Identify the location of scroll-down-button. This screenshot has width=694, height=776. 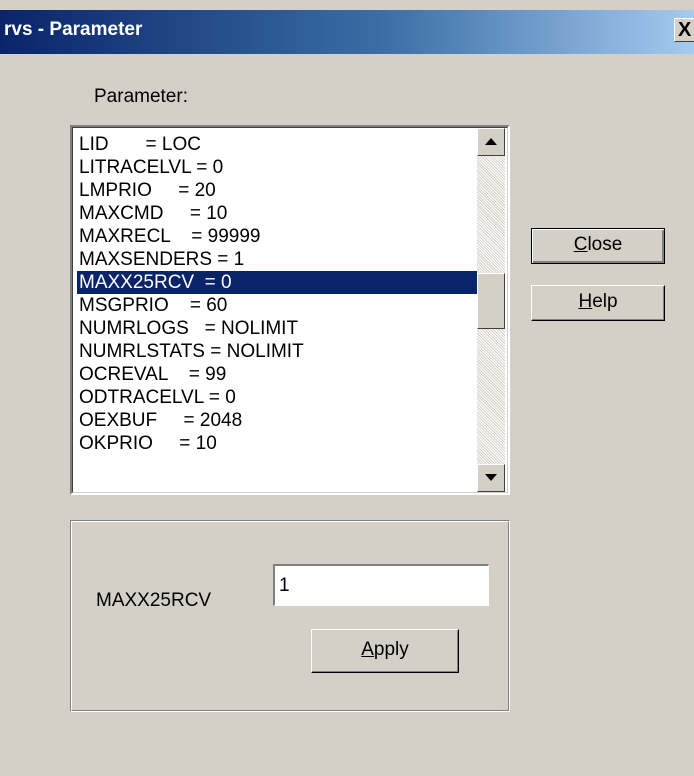
(491, 478).